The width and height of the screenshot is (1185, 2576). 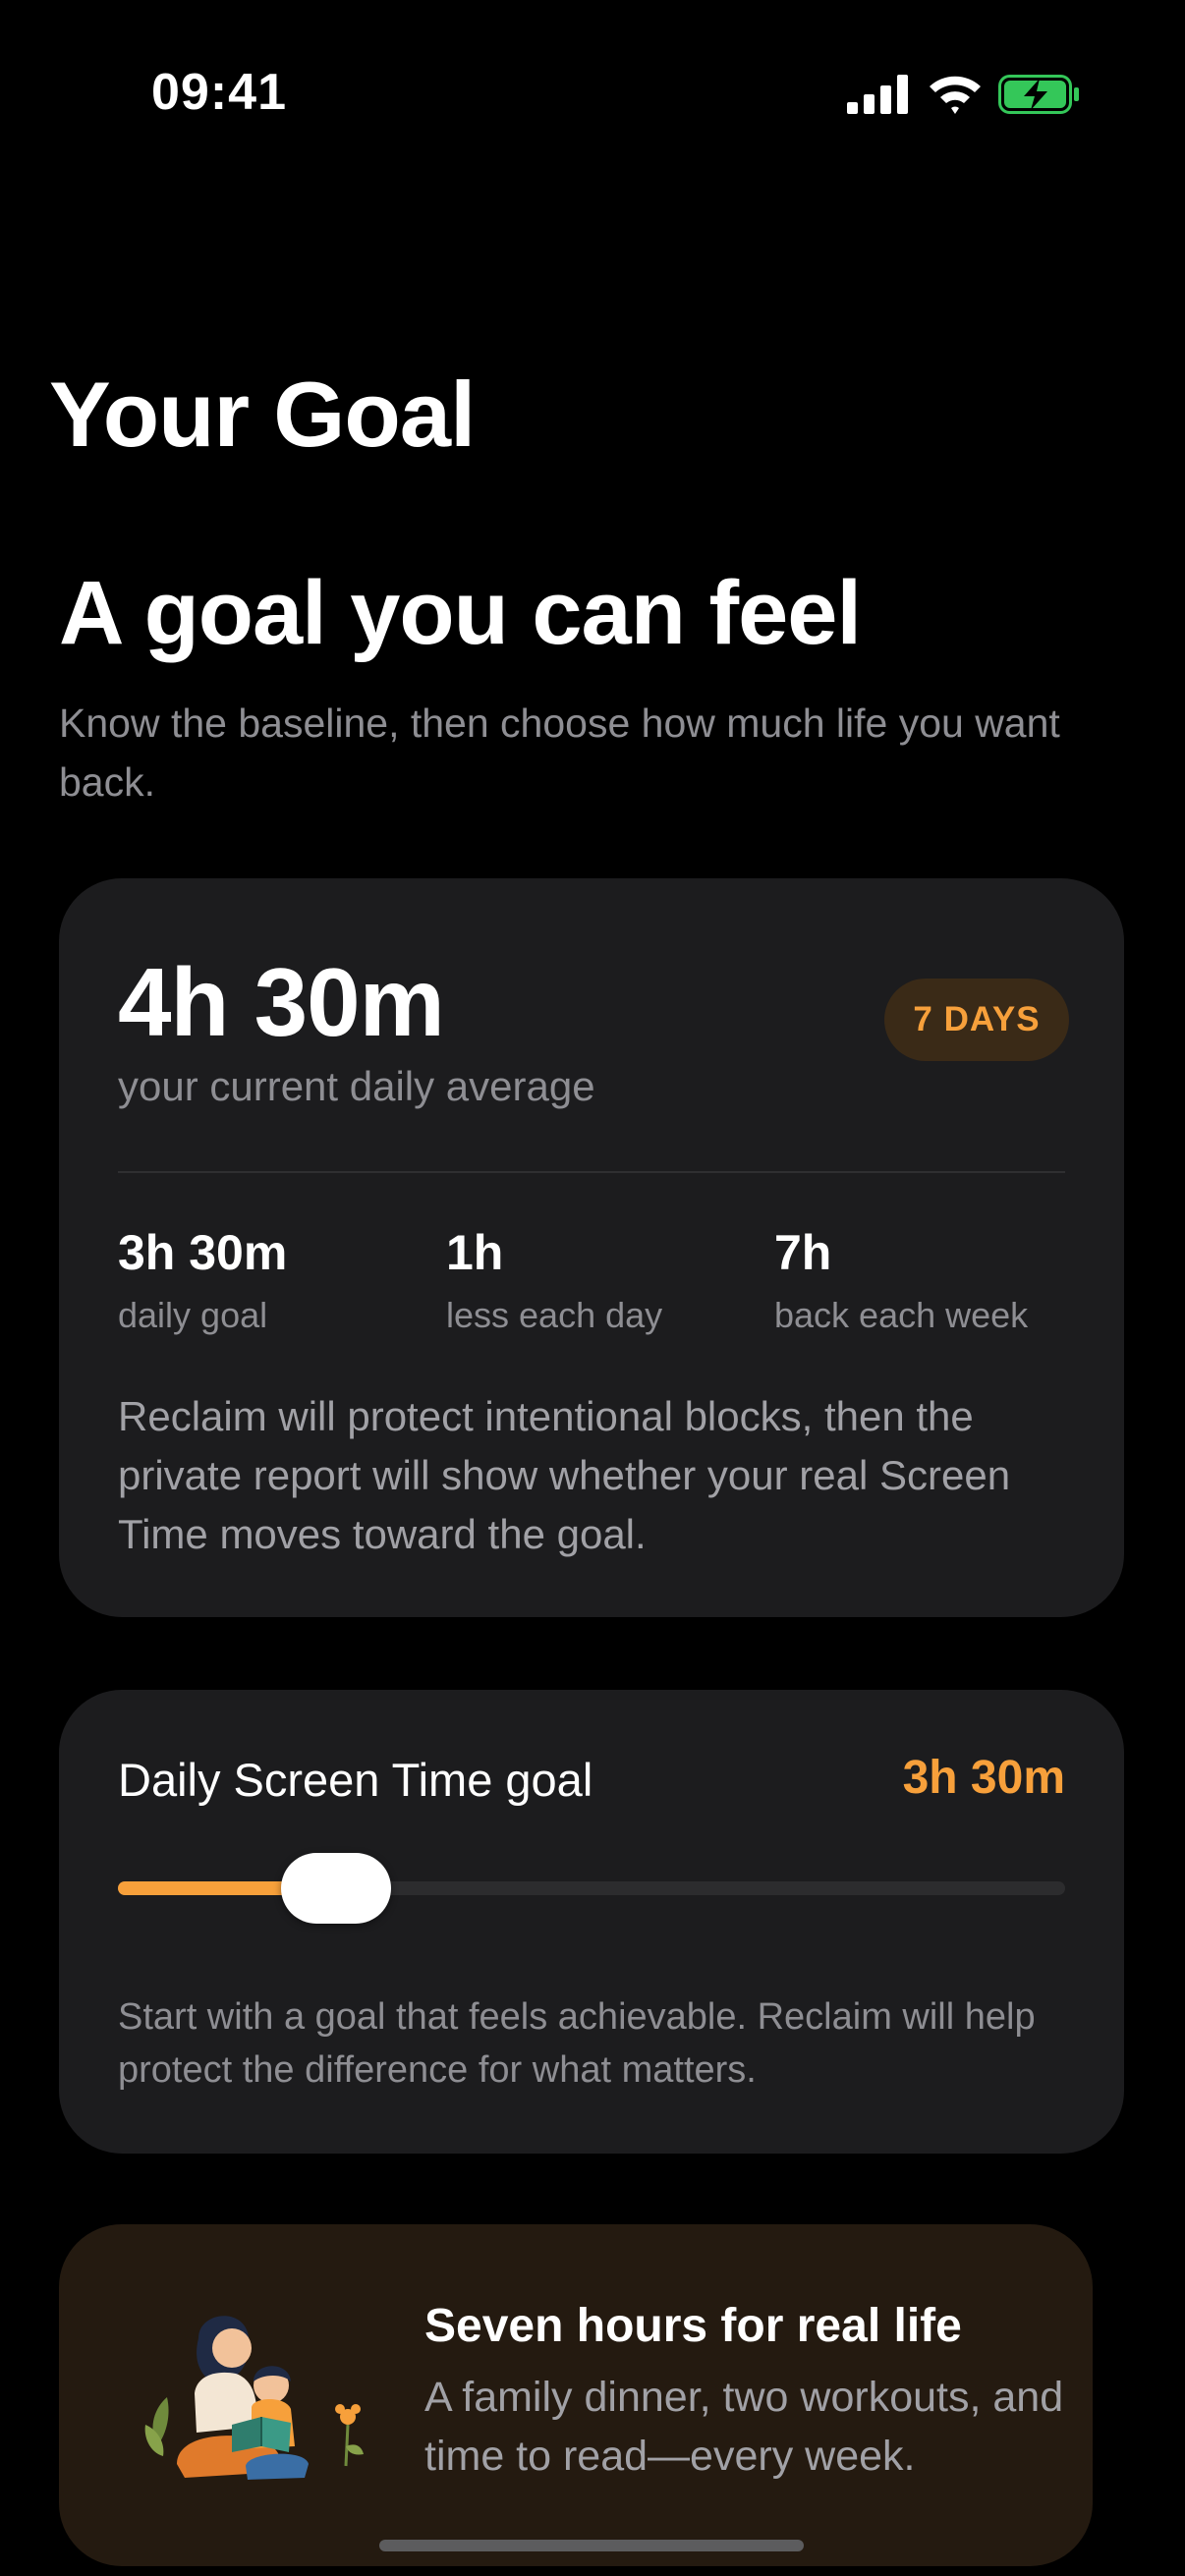 What do you see at coordinates (461, 613) in the screenshot?
I see `headline: A goal you can feel` at bounding box center [461, 613].